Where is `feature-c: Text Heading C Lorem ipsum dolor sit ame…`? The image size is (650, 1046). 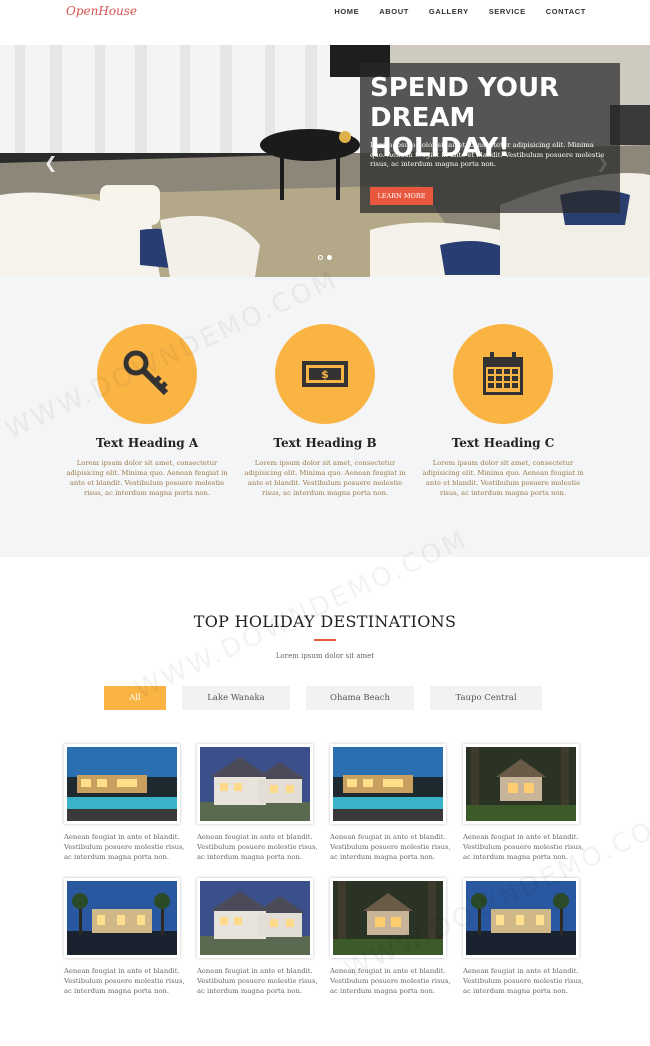 feature-c: Text Heading C Lorem ipsum dolor sit ame… is located at coordinates (503, 411).